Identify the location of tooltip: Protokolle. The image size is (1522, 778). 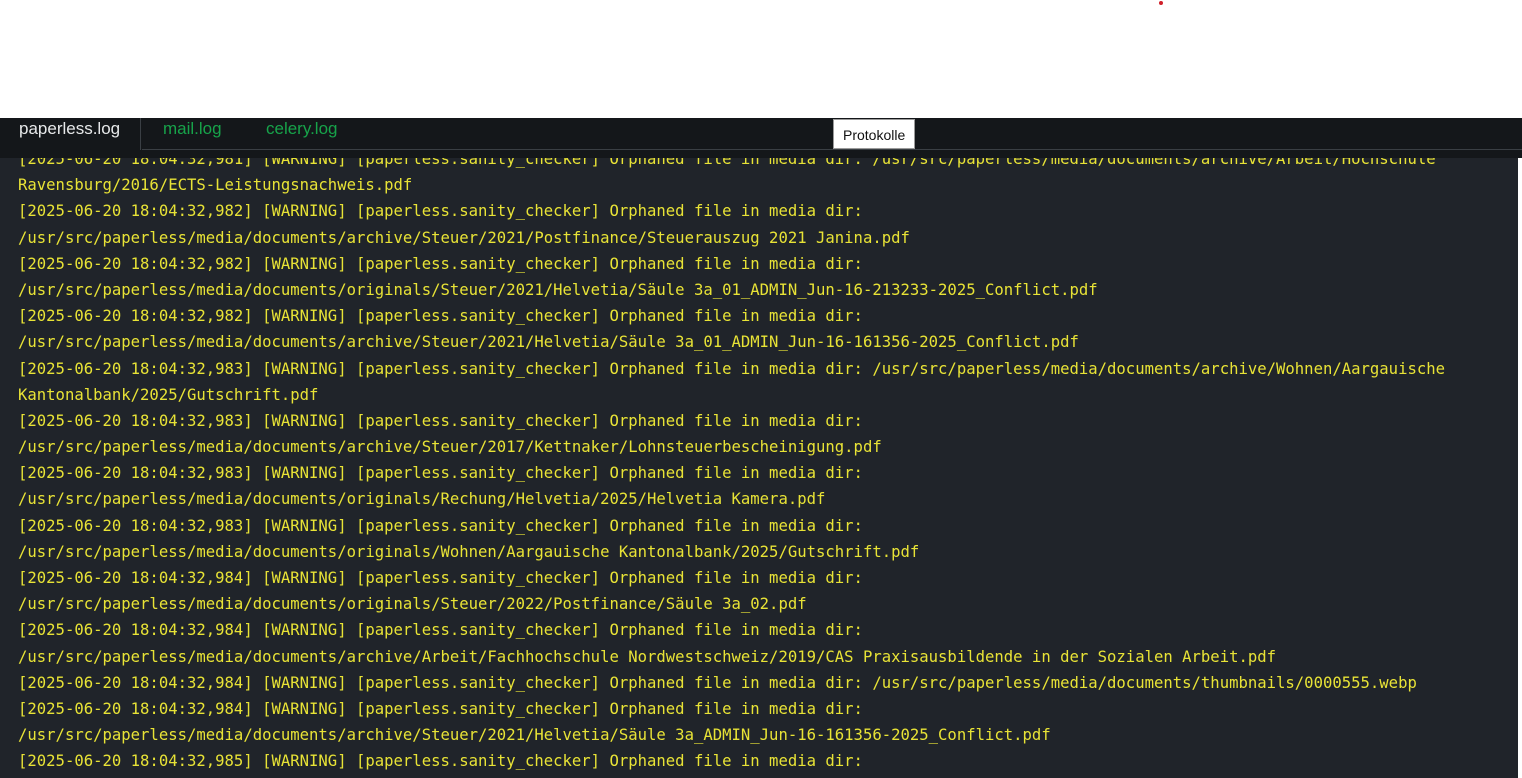
(874, 134).